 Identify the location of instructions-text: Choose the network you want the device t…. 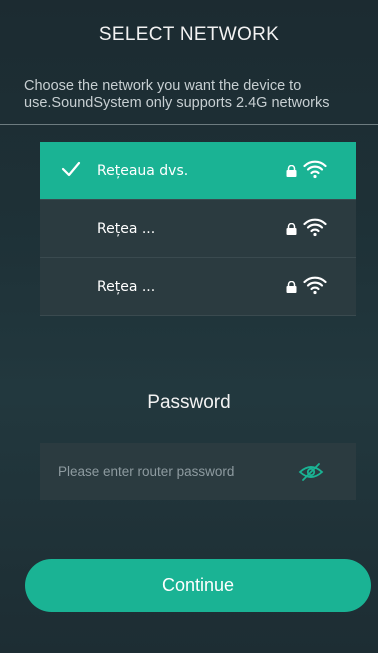
(177, 94).